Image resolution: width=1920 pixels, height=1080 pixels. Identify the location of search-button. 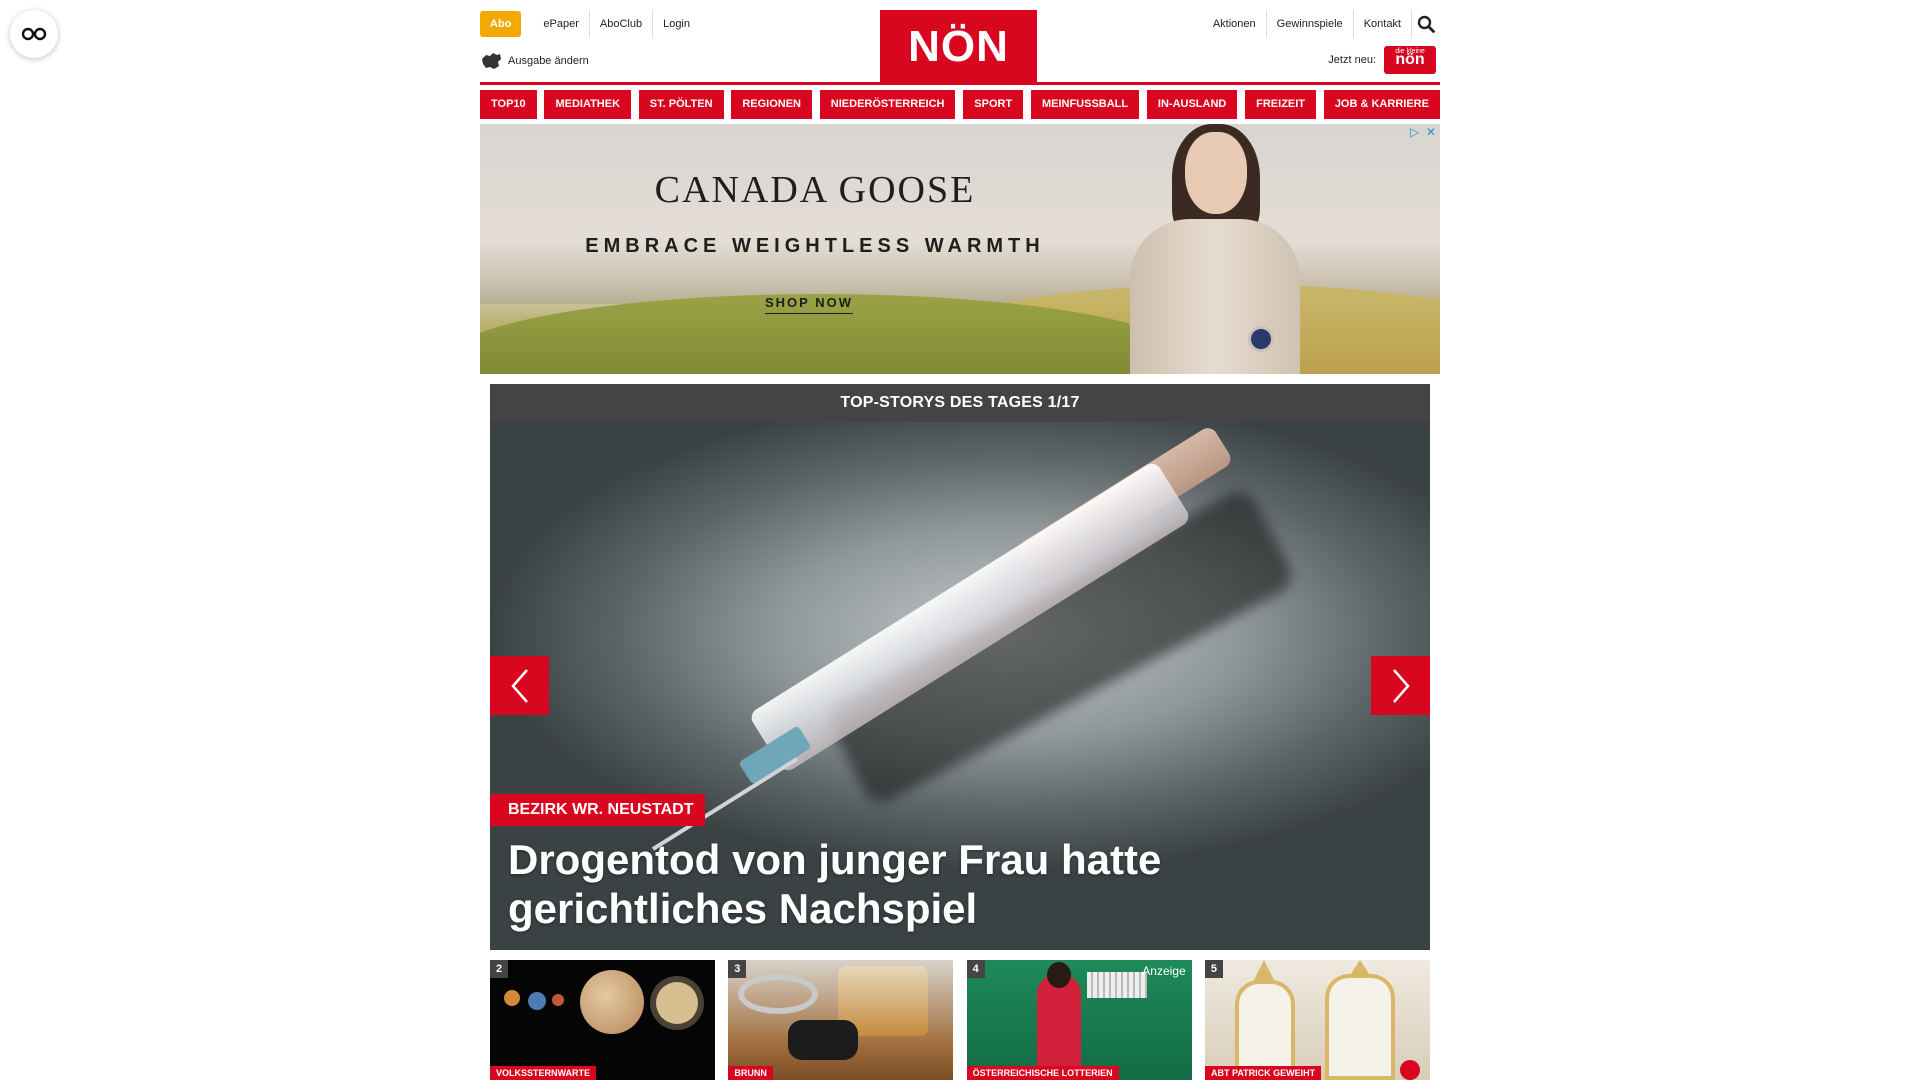
(1426, 24).